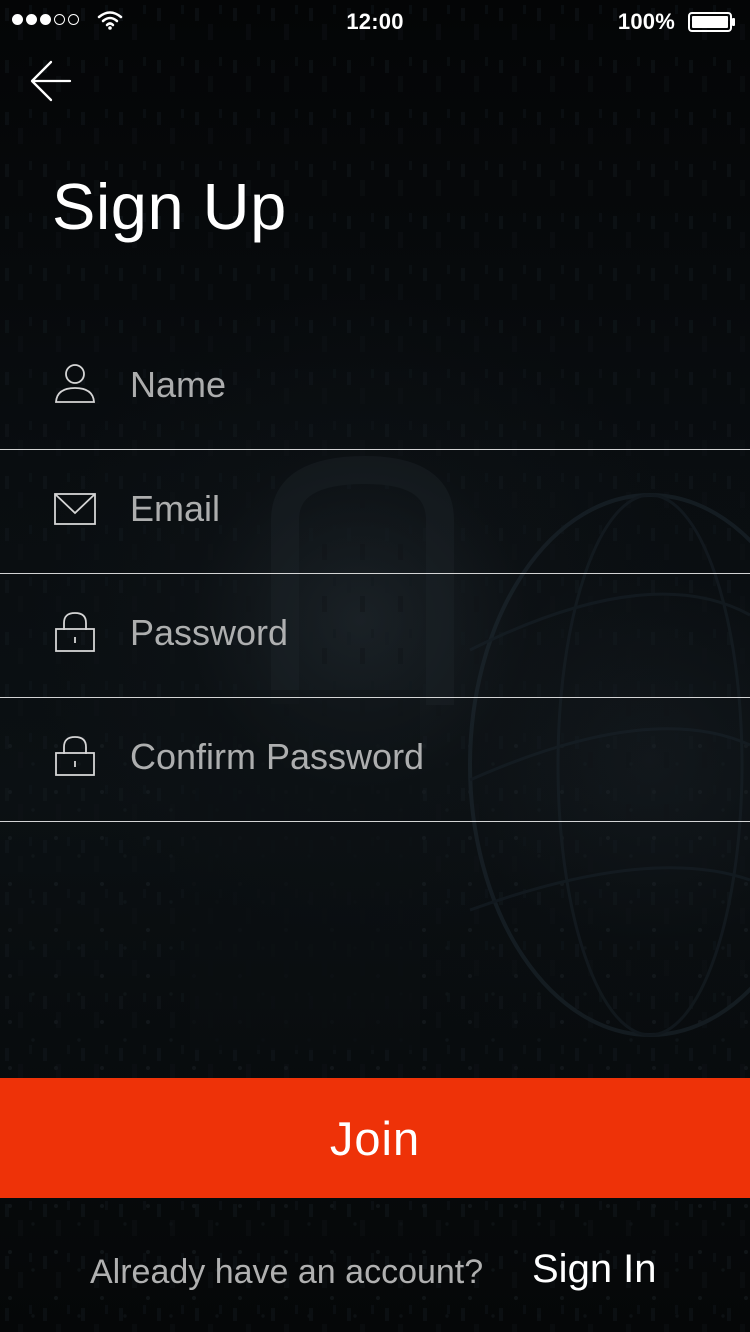  What do you see at coordinates (646, 21) in the screenshot?
I see `battery-percentage: 100%` at bounding box center [646, 21].